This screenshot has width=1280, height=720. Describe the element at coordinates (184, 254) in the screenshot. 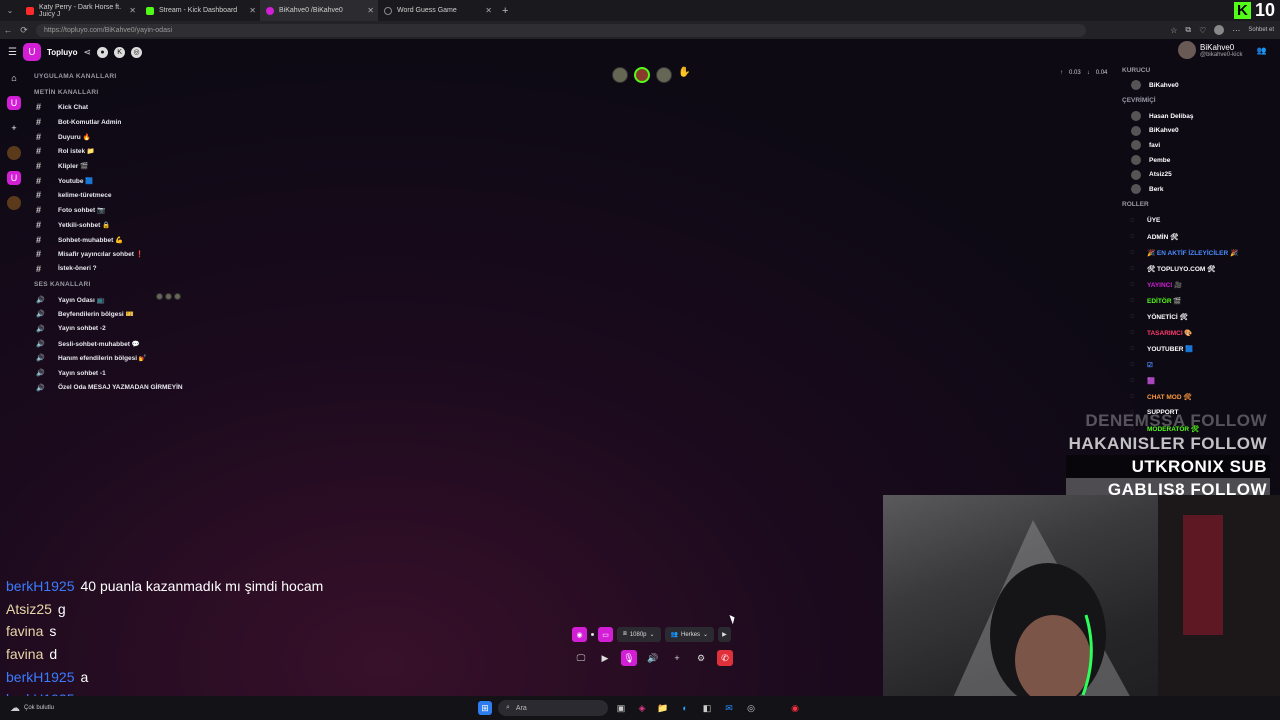

I see `text-channel-item: # Misafir yayıncılar sohbet ❗` at that location.